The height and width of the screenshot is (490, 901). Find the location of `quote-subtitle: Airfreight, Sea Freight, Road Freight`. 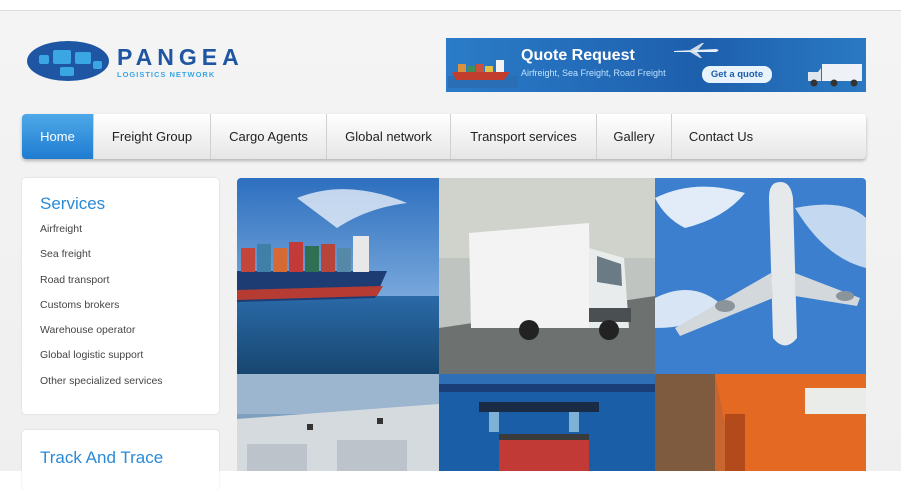

quote-subtitle: Airfreight, Sea Freight, Road Freight is located at coordinates (593, 73).